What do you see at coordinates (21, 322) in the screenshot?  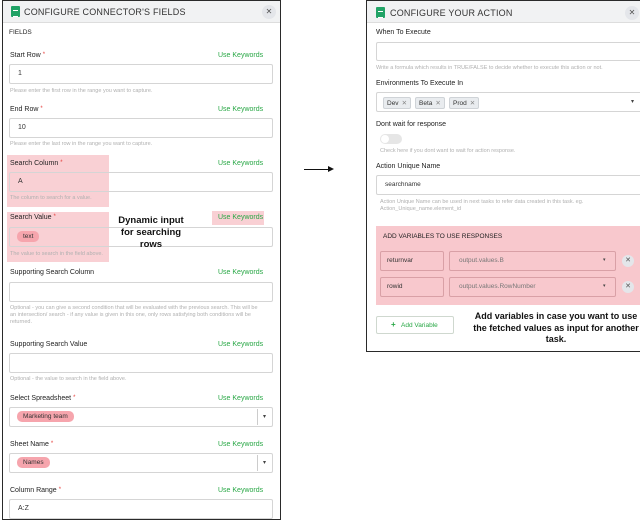 I see `supporting-search-column-hint-3: returned.` at bounding box center [21, 322].